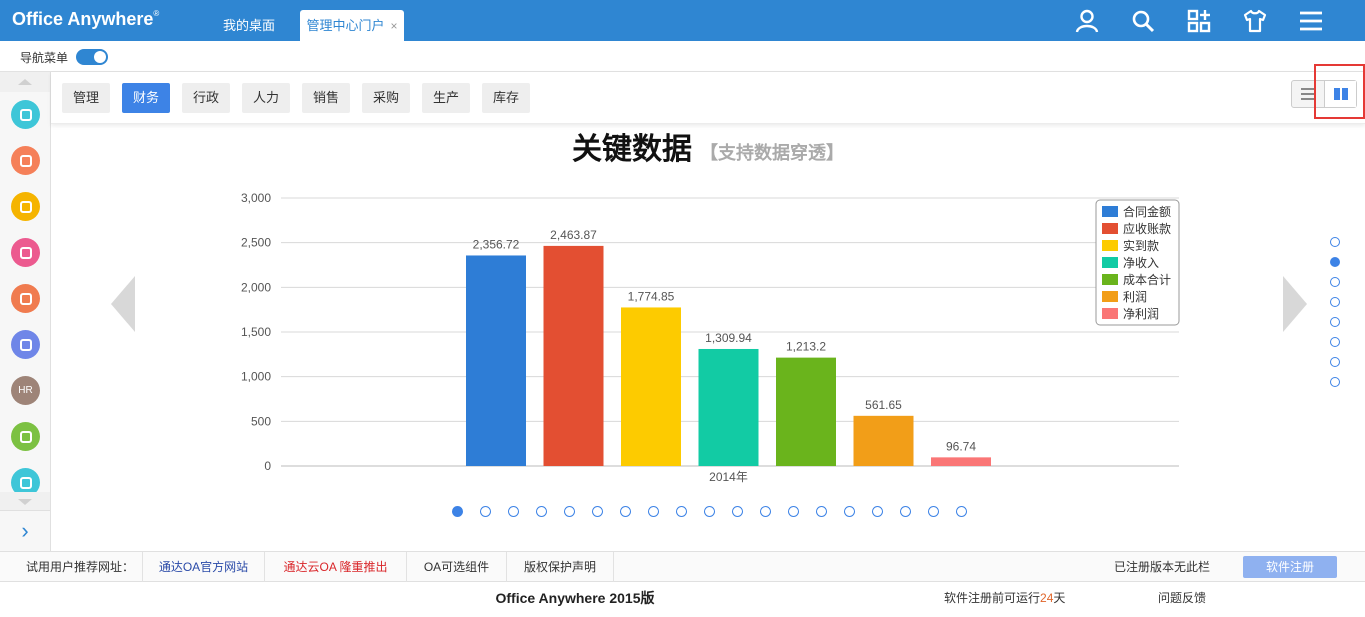 The height and width of the screenshot is (617, 1365). I want to click on legend-label: 净收入, so click(1141, 263).